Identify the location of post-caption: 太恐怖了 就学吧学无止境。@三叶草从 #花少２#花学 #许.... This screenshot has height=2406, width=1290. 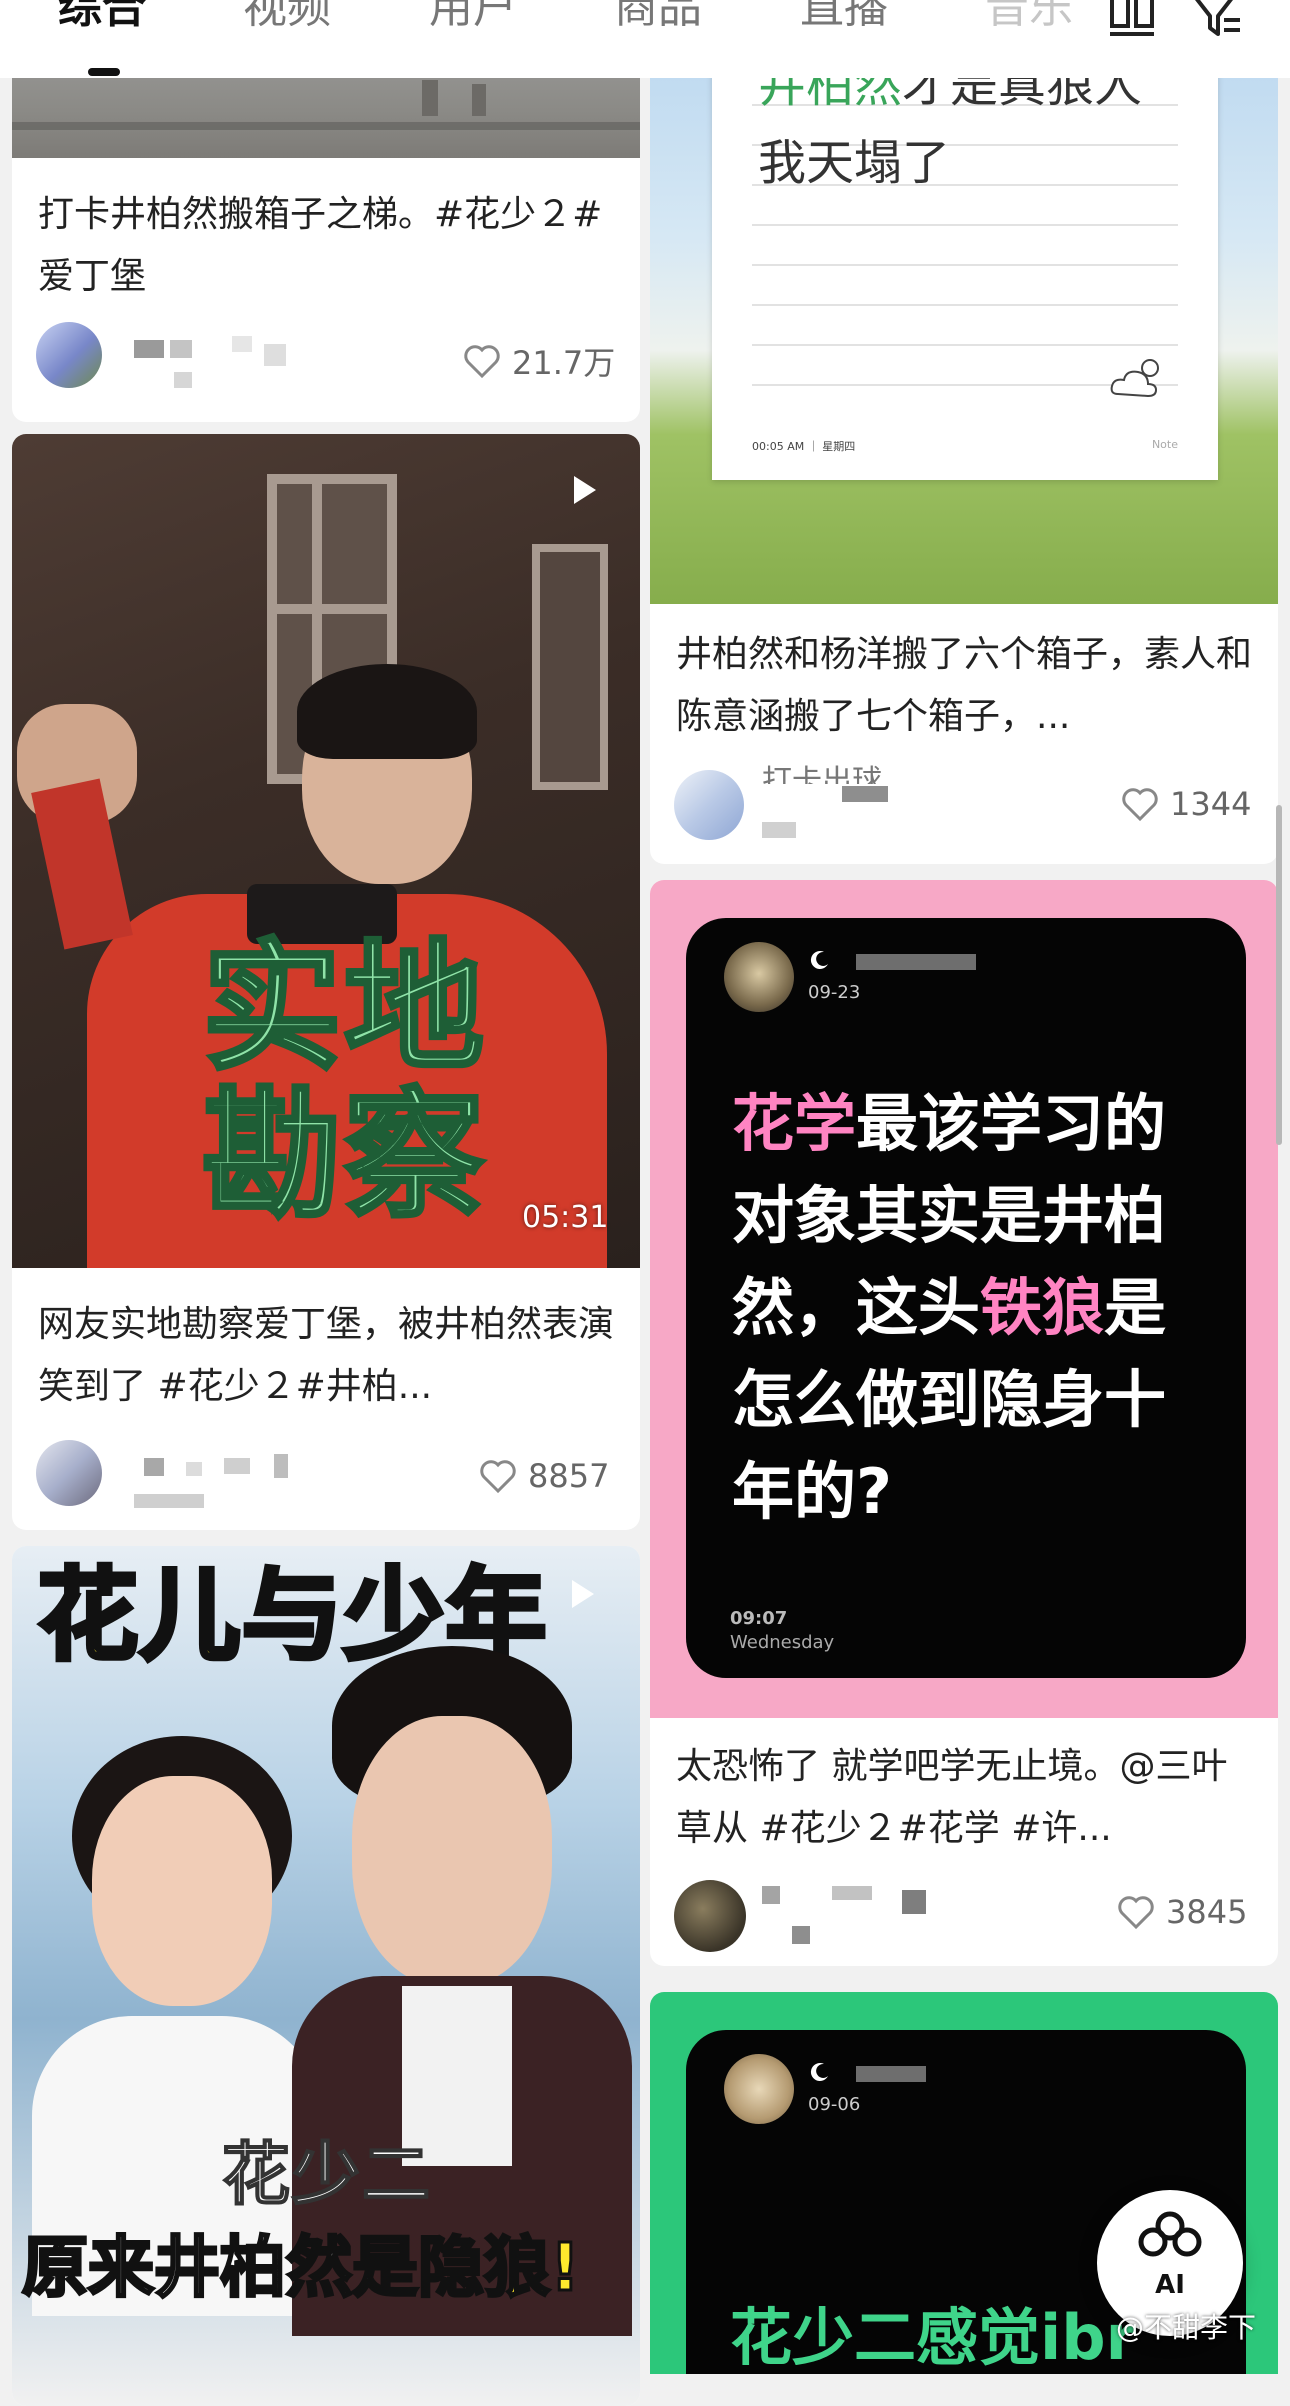
(952, 1797).